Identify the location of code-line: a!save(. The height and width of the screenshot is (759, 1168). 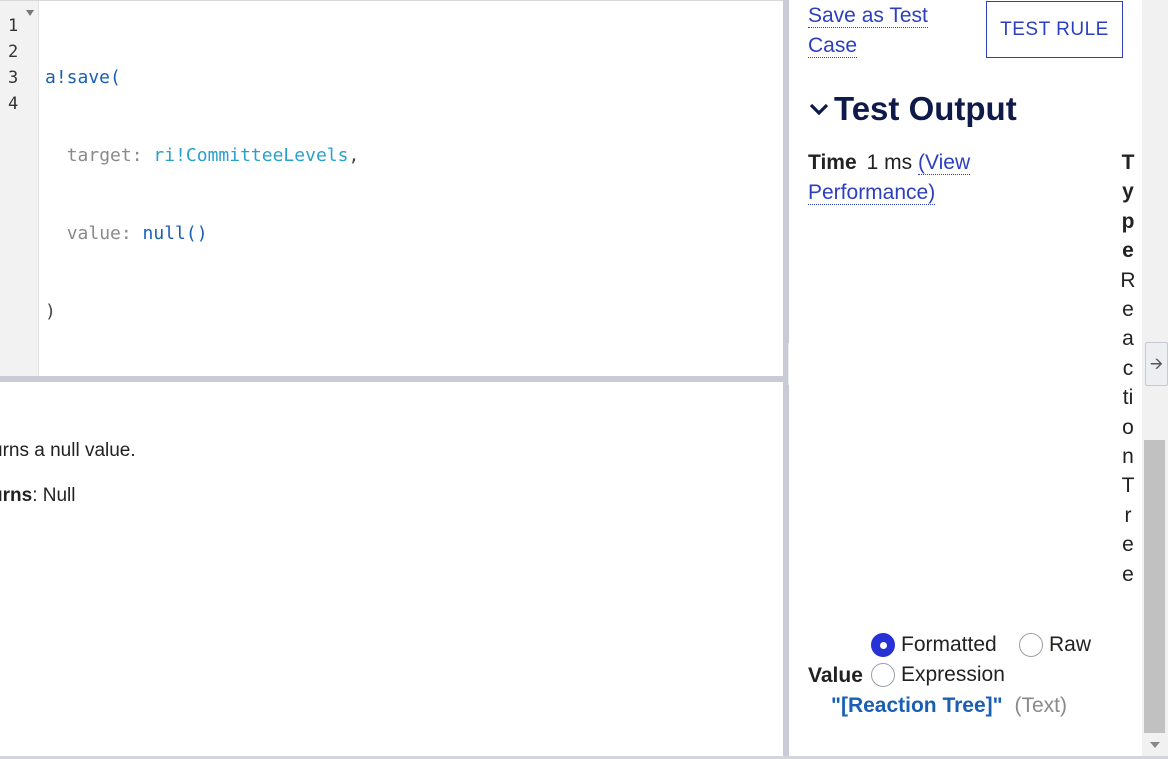
(414, 78).